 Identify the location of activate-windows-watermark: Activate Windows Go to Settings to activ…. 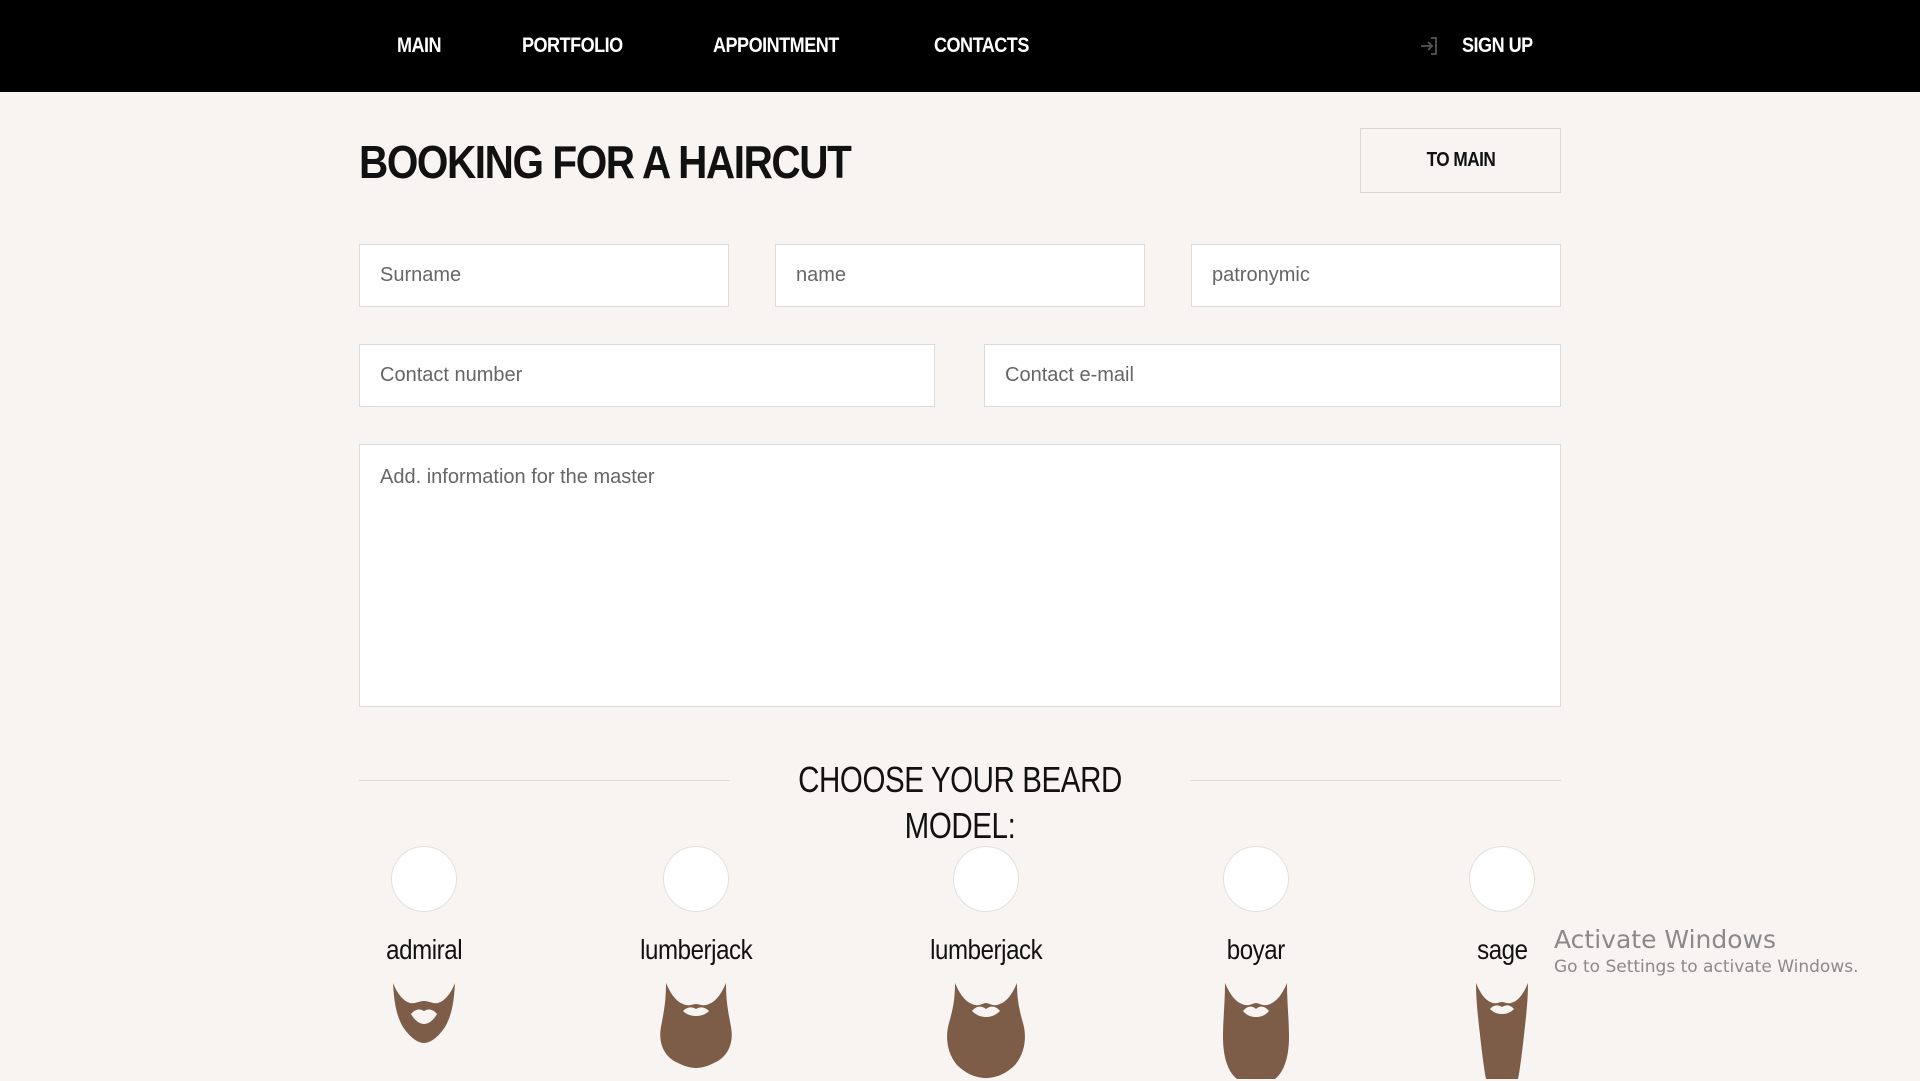
(1706, 951).